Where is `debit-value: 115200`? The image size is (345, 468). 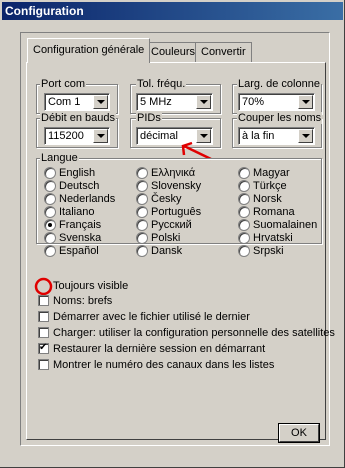 debit-value: 115200 is located at coordinates (66, 136).